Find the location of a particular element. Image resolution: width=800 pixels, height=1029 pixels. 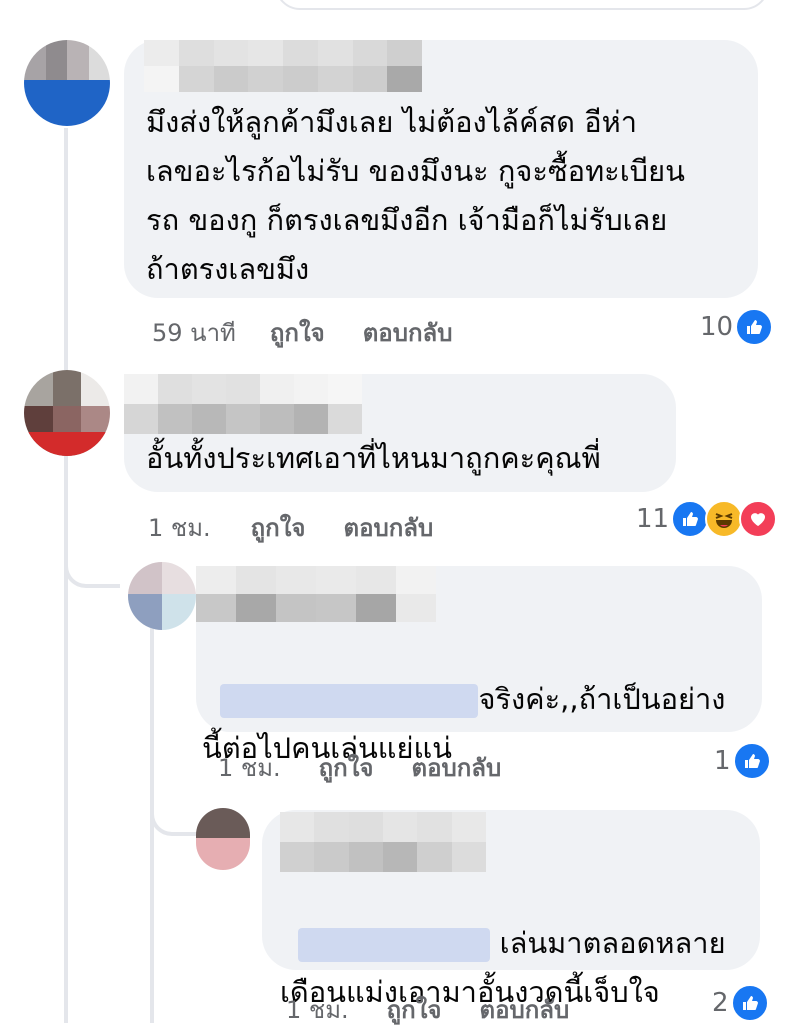

comment-time: 59 นาที is located at coordinates (194, 332).